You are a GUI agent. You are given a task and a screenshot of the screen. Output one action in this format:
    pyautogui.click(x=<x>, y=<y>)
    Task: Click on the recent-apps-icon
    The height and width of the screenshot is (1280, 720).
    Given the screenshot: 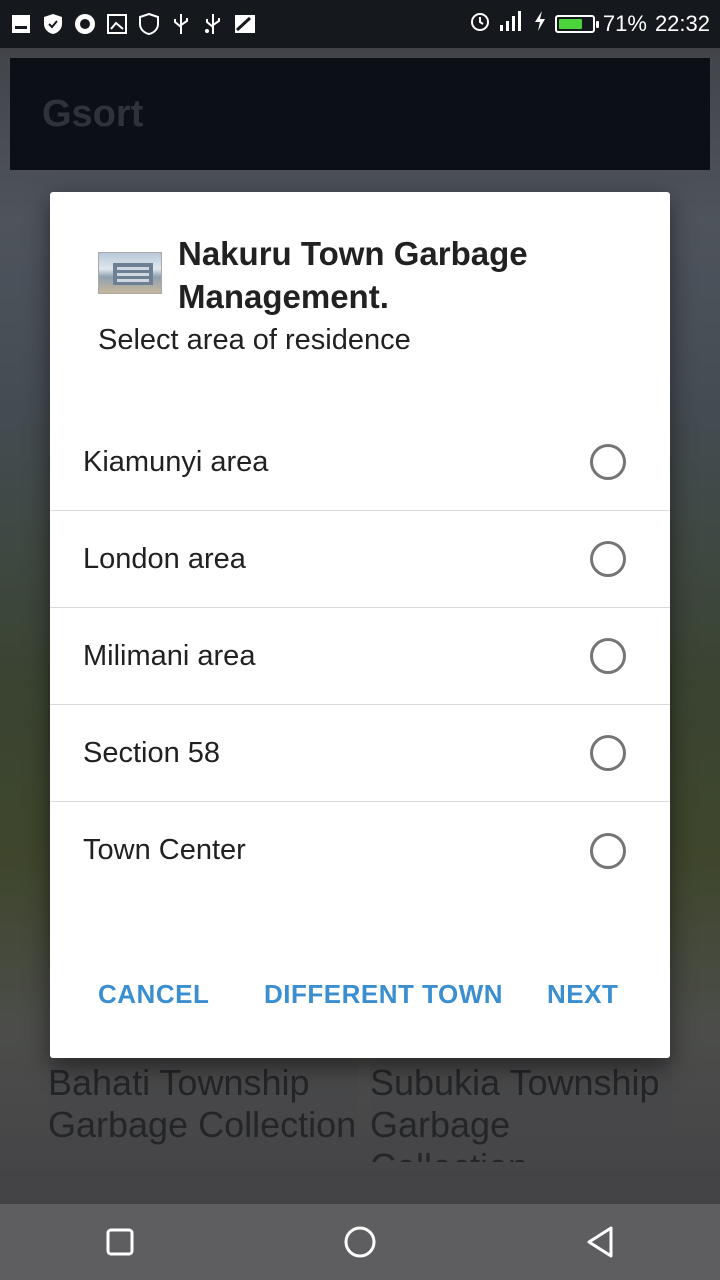 What is the action you would take?
    pyautogui.click(x=120, y=1242)
    